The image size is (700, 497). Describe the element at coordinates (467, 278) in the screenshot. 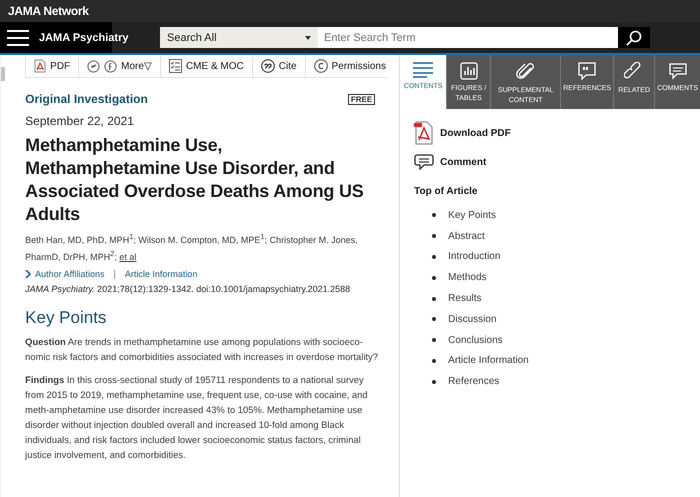

I see `toc-link: Methods` at that location.